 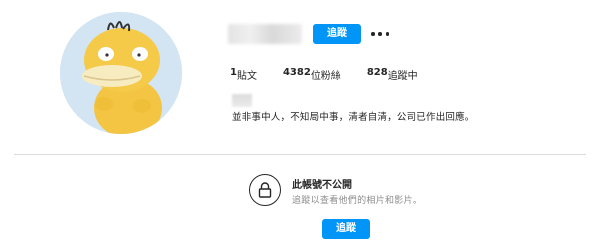 I want to click on follow-button-bottom: 追蹤, so click(x=346, y=229).